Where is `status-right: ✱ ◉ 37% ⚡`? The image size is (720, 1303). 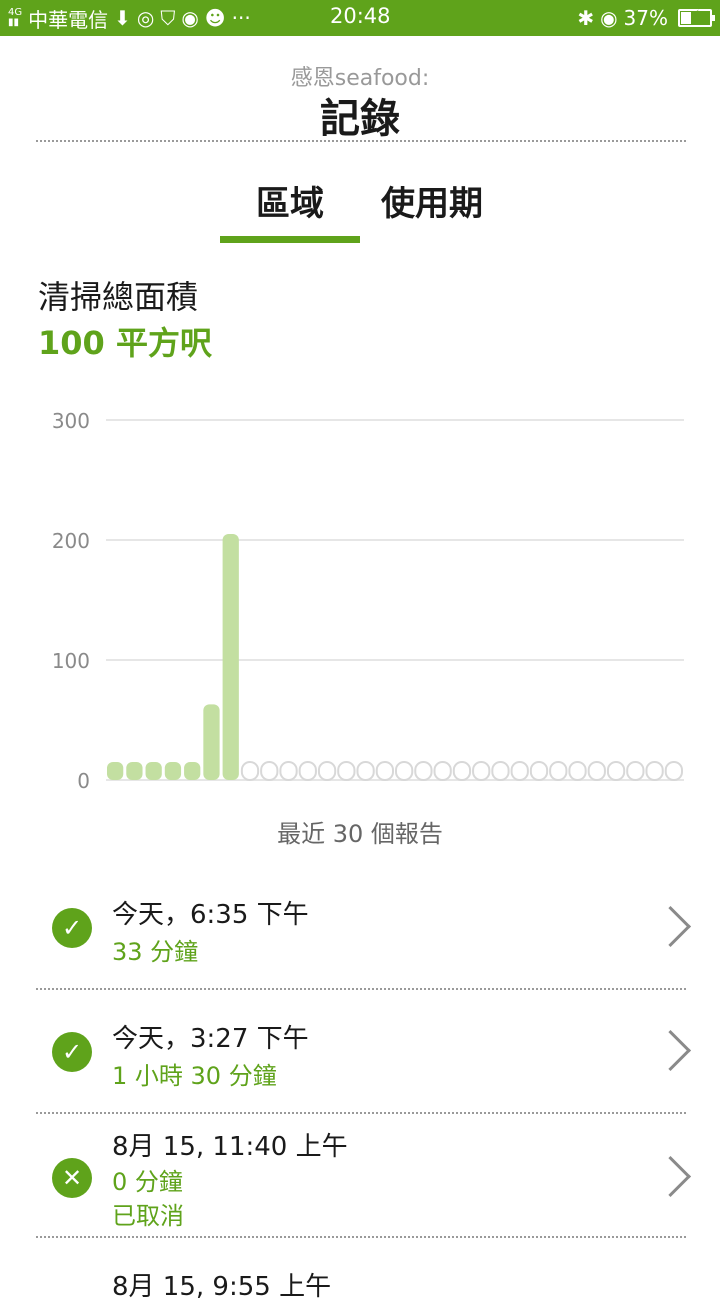 status-right: ✱ ◉ 37% ⚡ is located at coordinates (646, 18).